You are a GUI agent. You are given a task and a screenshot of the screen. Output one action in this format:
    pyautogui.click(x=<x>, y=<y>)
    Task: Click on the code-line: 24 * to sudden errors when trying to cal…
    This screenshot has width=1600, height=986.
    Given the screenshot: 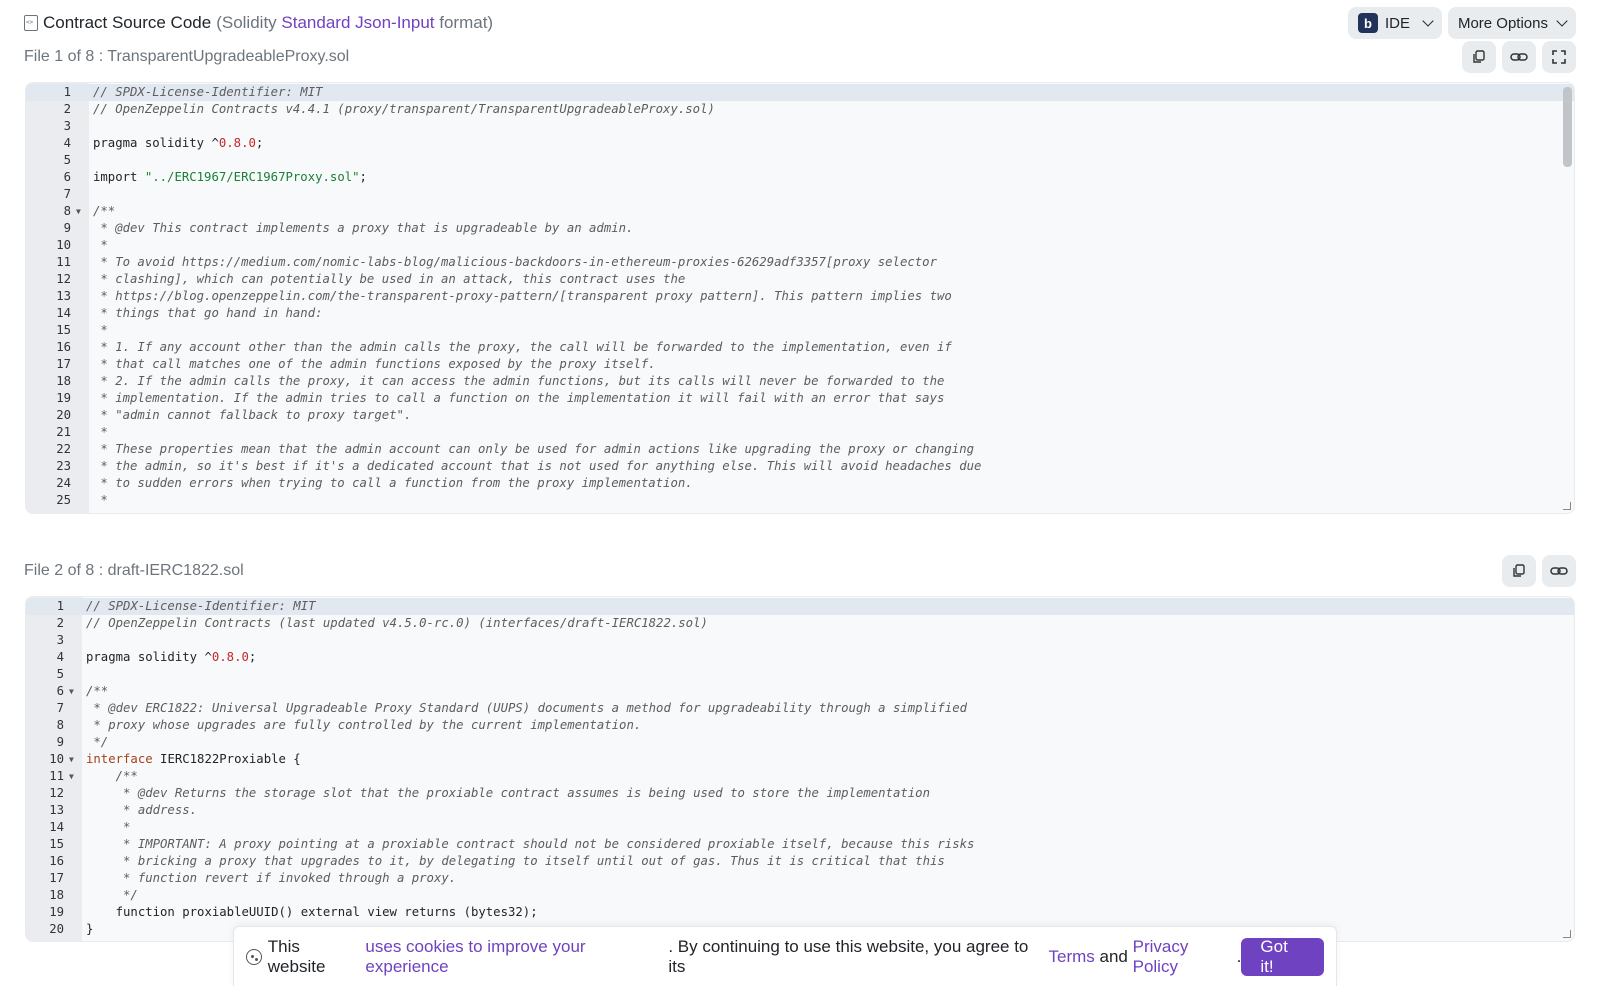 What is the action you would take?
    pyautogui.click(x=800, y=483)
    